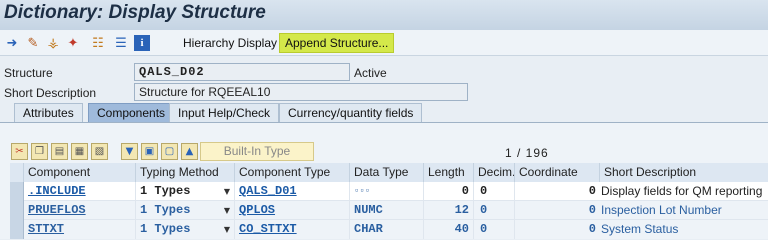 The height and width of the screenshot is (240, 768). What do you see at coordinates (80, 210) in the screenshot?
I see `component-cell: PRUEFLOS` at bounding box center [80, 210].